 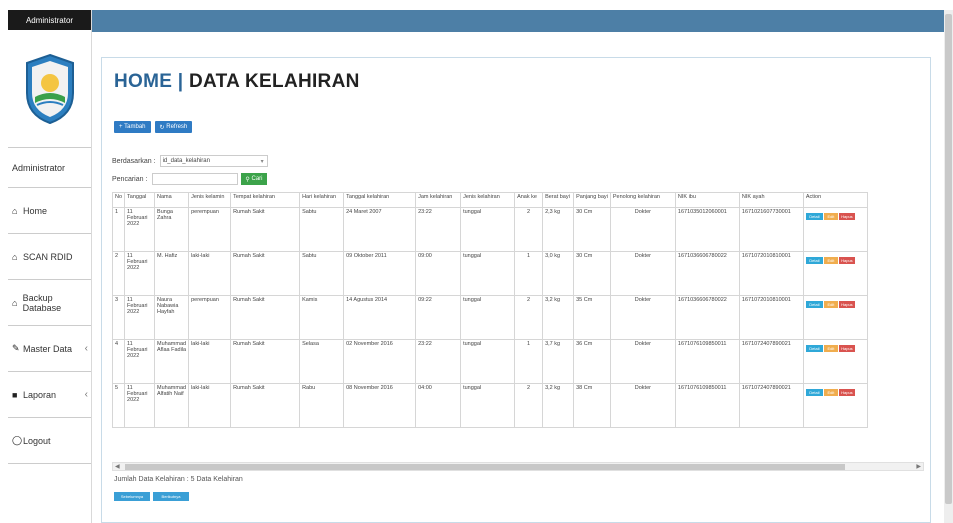 I want to click on sidebar-item-logout: ◯ Logout, so click(x=49, y=441).